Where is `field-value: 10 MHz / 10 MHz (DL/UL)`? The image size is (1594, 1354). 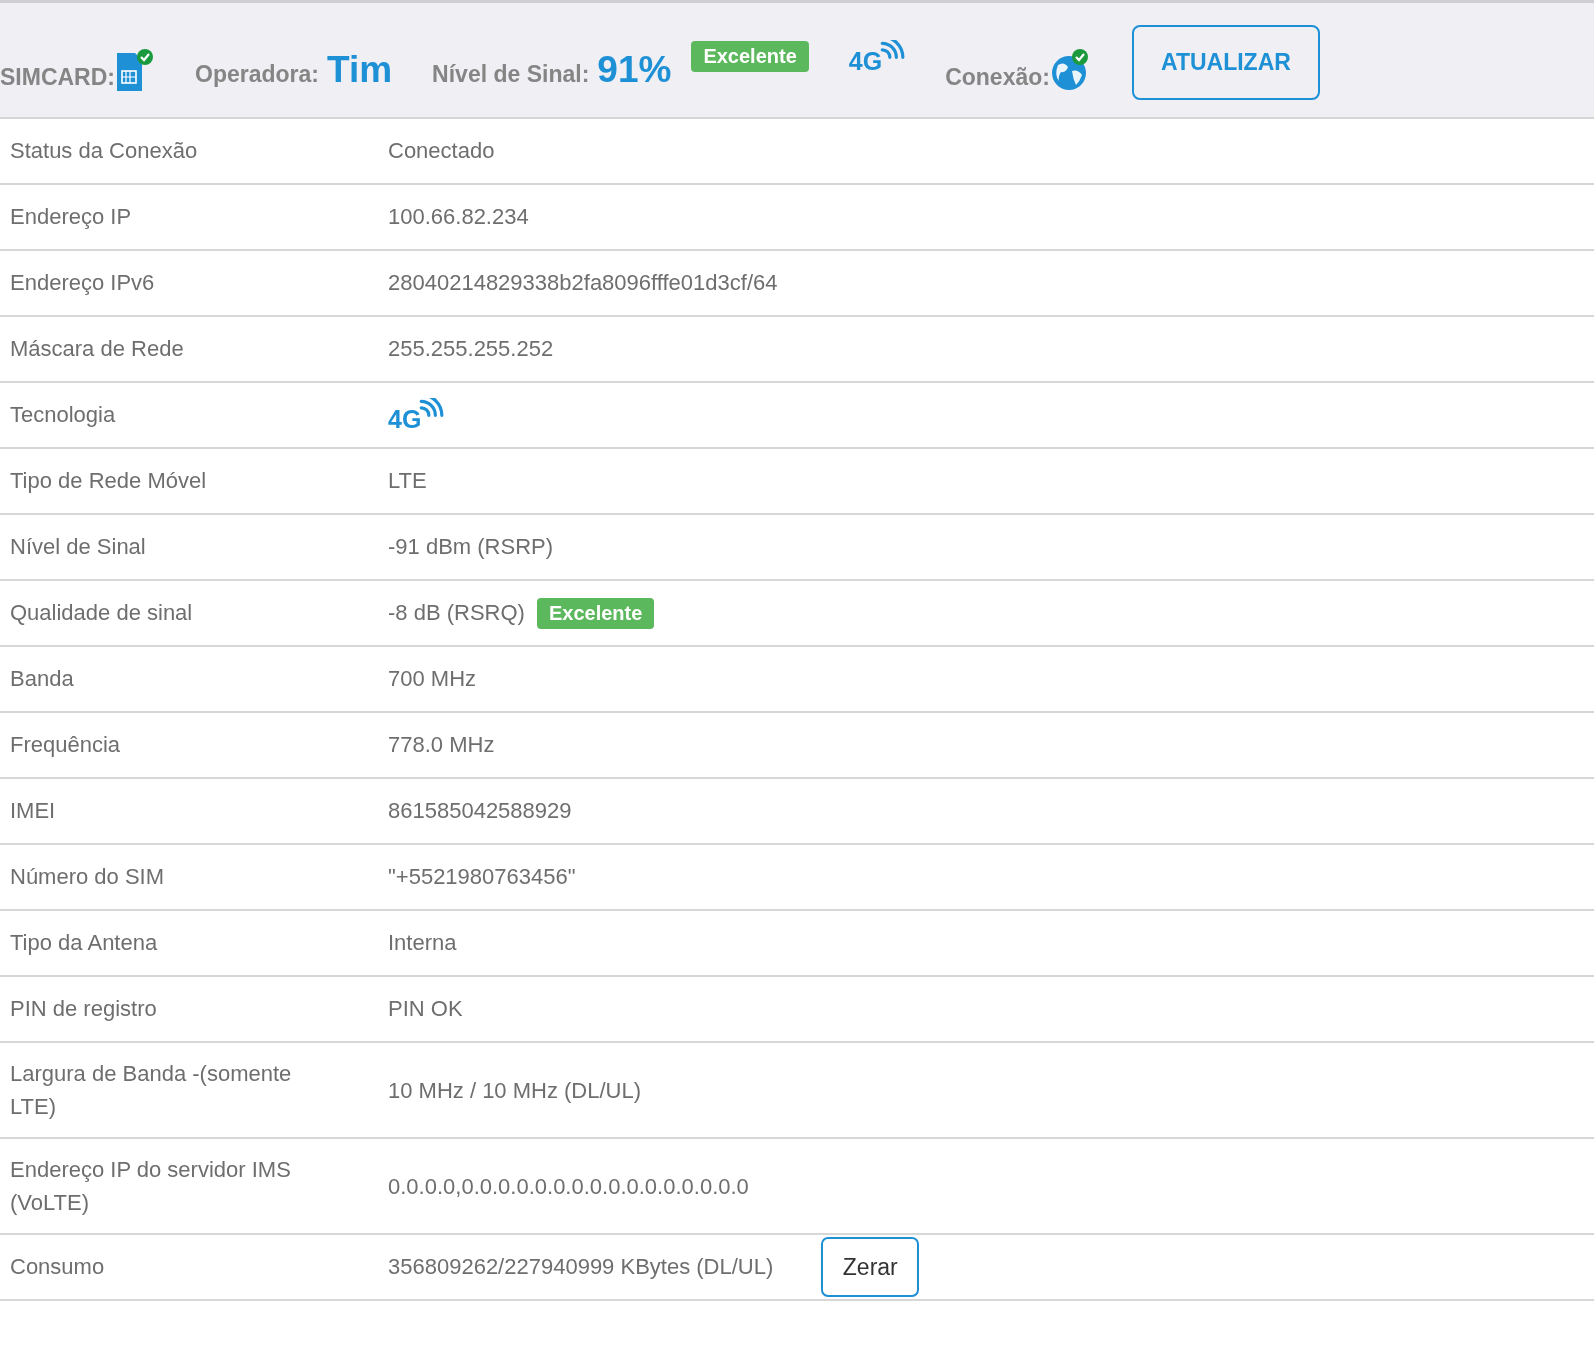 field-value: 10 MHz / 10 MHz (DL/UL) is located at coordinates (515, 1090).